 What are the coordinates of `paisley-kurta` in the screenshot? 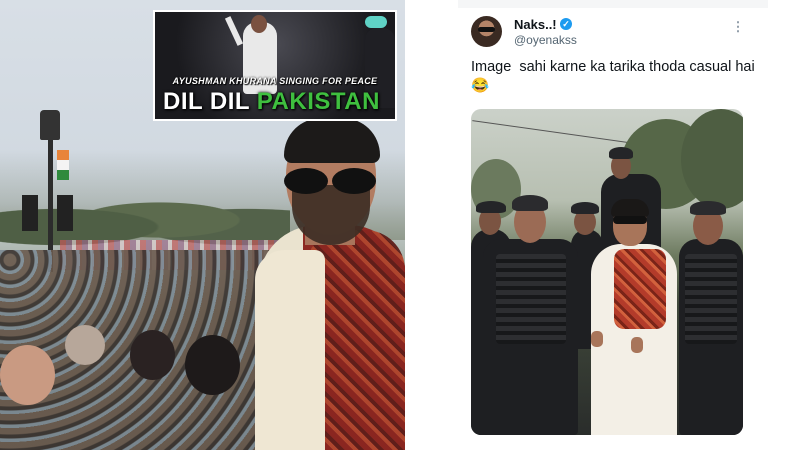 It's located at (640, 289).